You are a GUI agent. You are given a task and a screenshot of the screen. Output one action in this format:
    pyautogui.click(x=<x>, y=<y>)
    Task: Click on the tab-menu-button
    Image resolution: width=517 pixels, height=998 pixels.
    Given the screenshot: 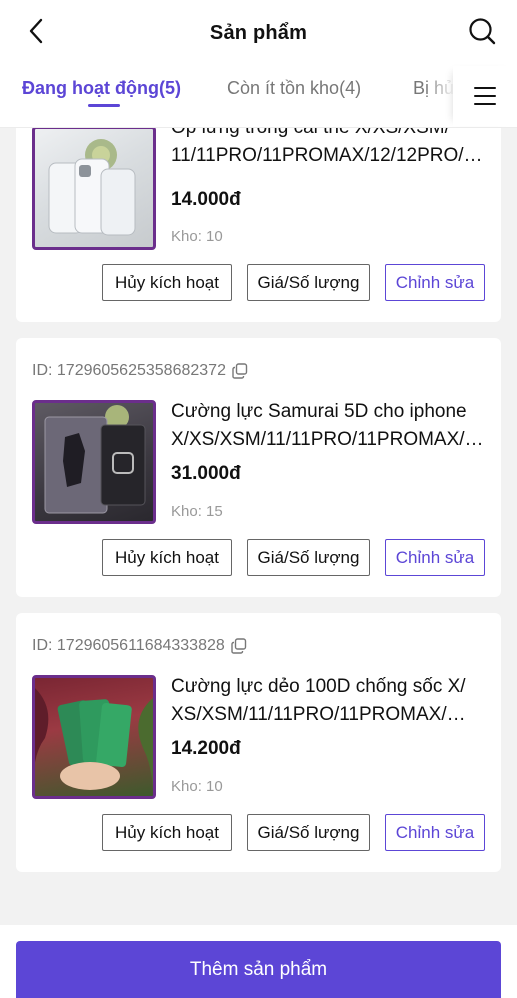 What is the action you would take?
    pyautogui.click(x=485, y=96)
    